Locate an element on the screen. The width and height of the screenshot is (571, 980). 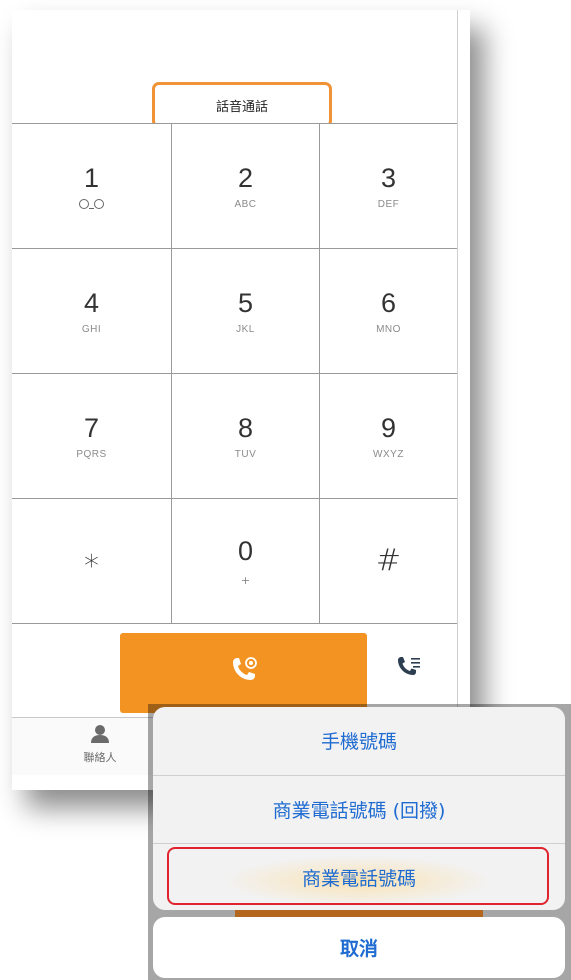
key-digit: 3 is located at coordinates (388, 177).